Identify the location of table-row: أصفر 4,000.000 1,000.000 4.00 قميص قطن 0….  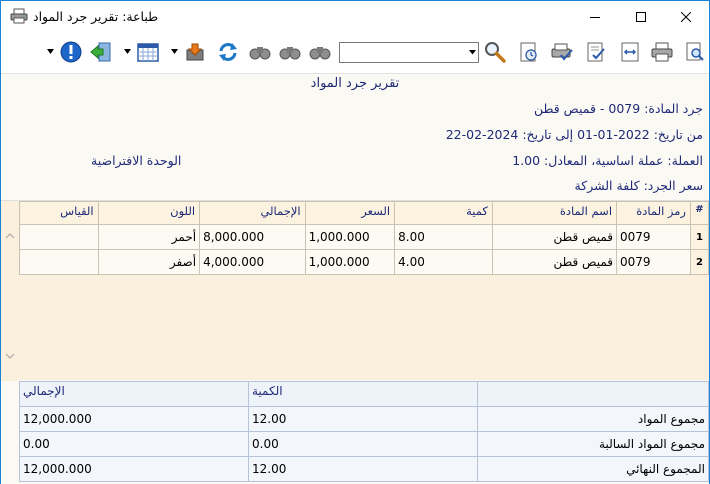
(364, 262).